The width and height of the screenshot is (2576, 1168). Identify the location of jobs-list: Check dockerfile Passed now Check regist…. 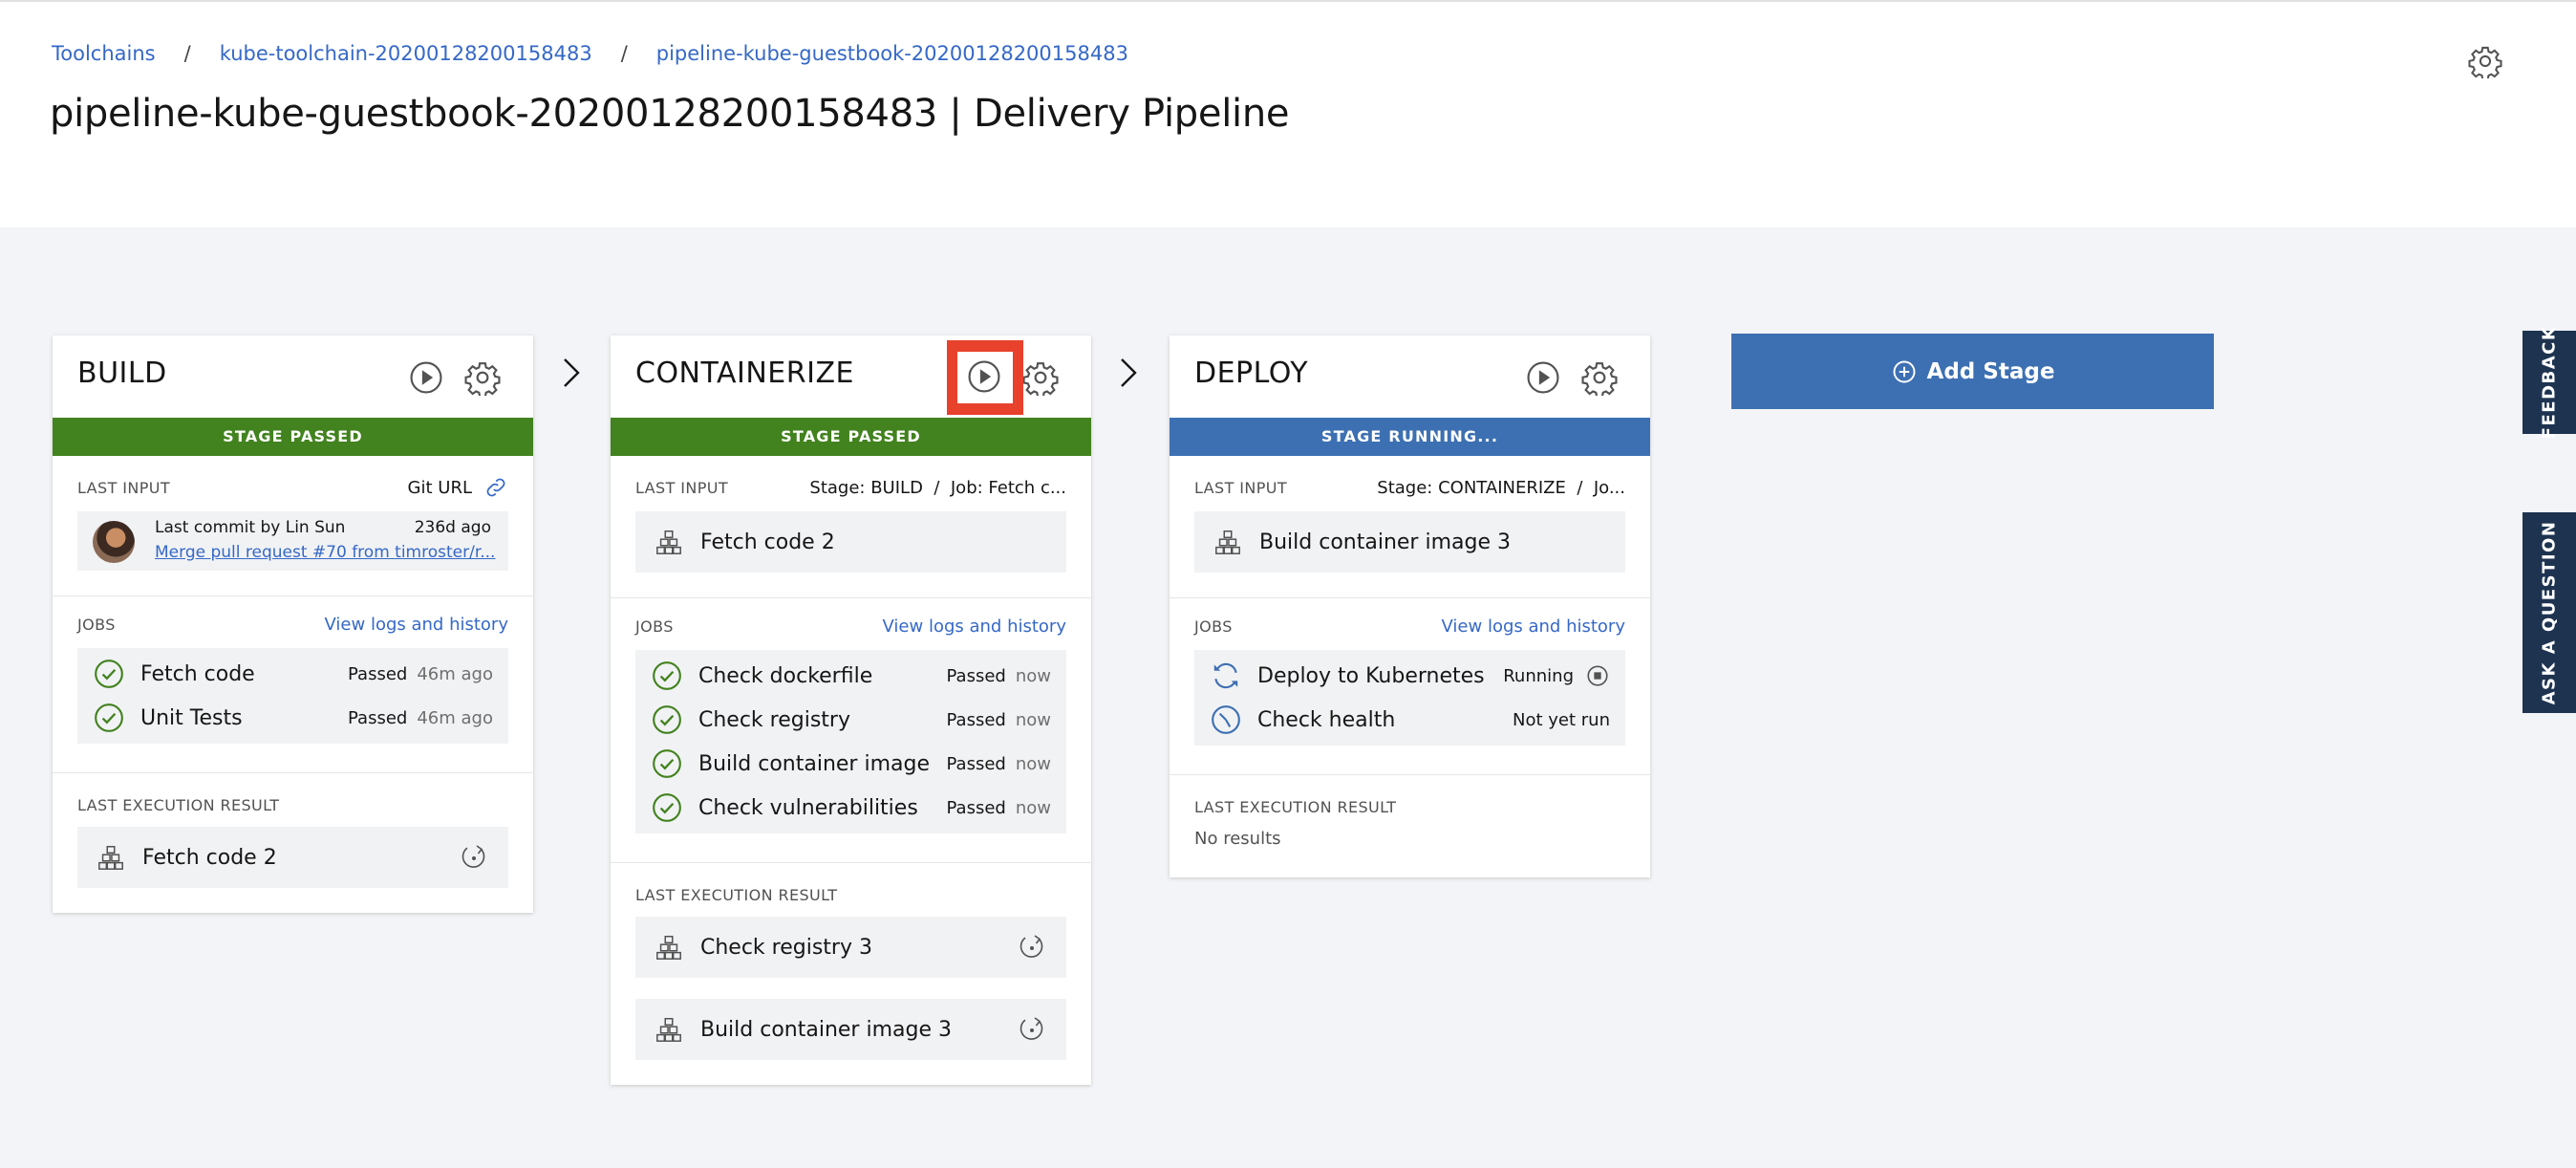
(850, 741).